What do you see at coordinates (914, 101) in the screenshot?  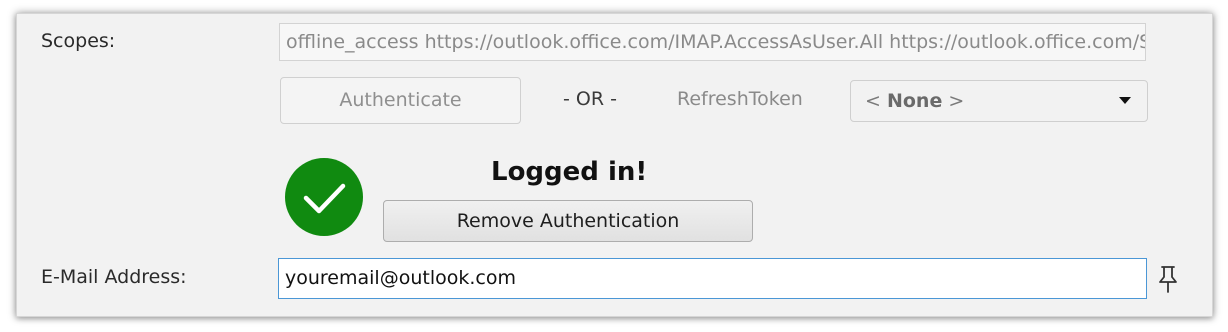 I see `dropdown-selected-value: None` at bounding box center [914, 101].